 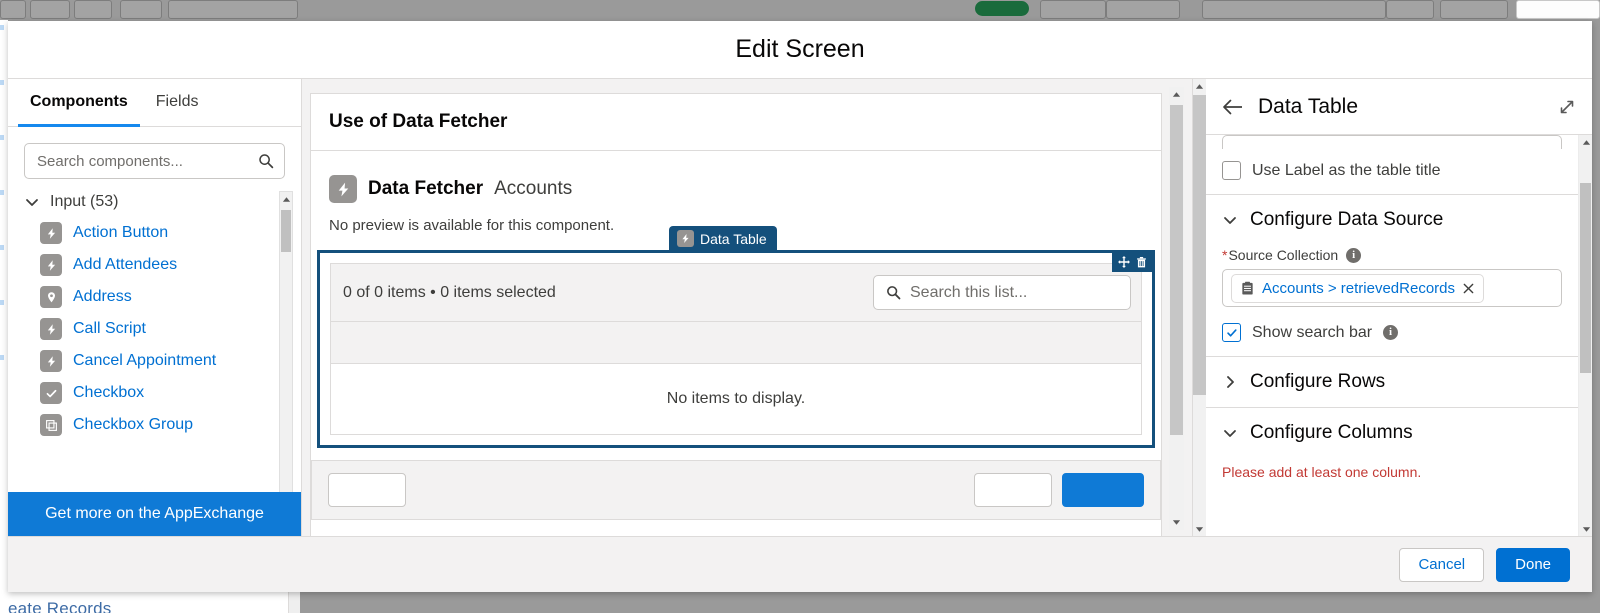 I want to click on section-configure-columns: Configure Columns, so click(x=1392, y=433).